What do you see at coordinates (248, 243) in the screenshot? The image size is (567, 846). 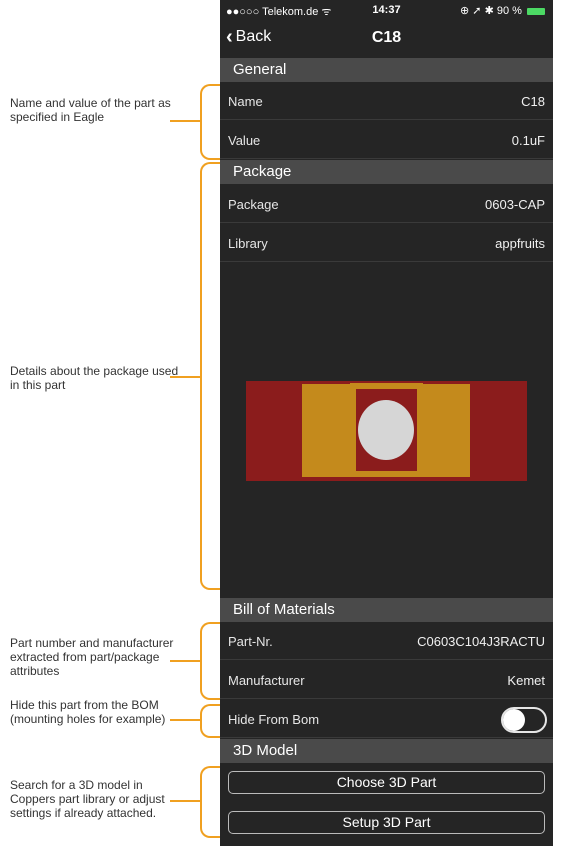 I see `row-label: Library` at bounding box center [248, 243].